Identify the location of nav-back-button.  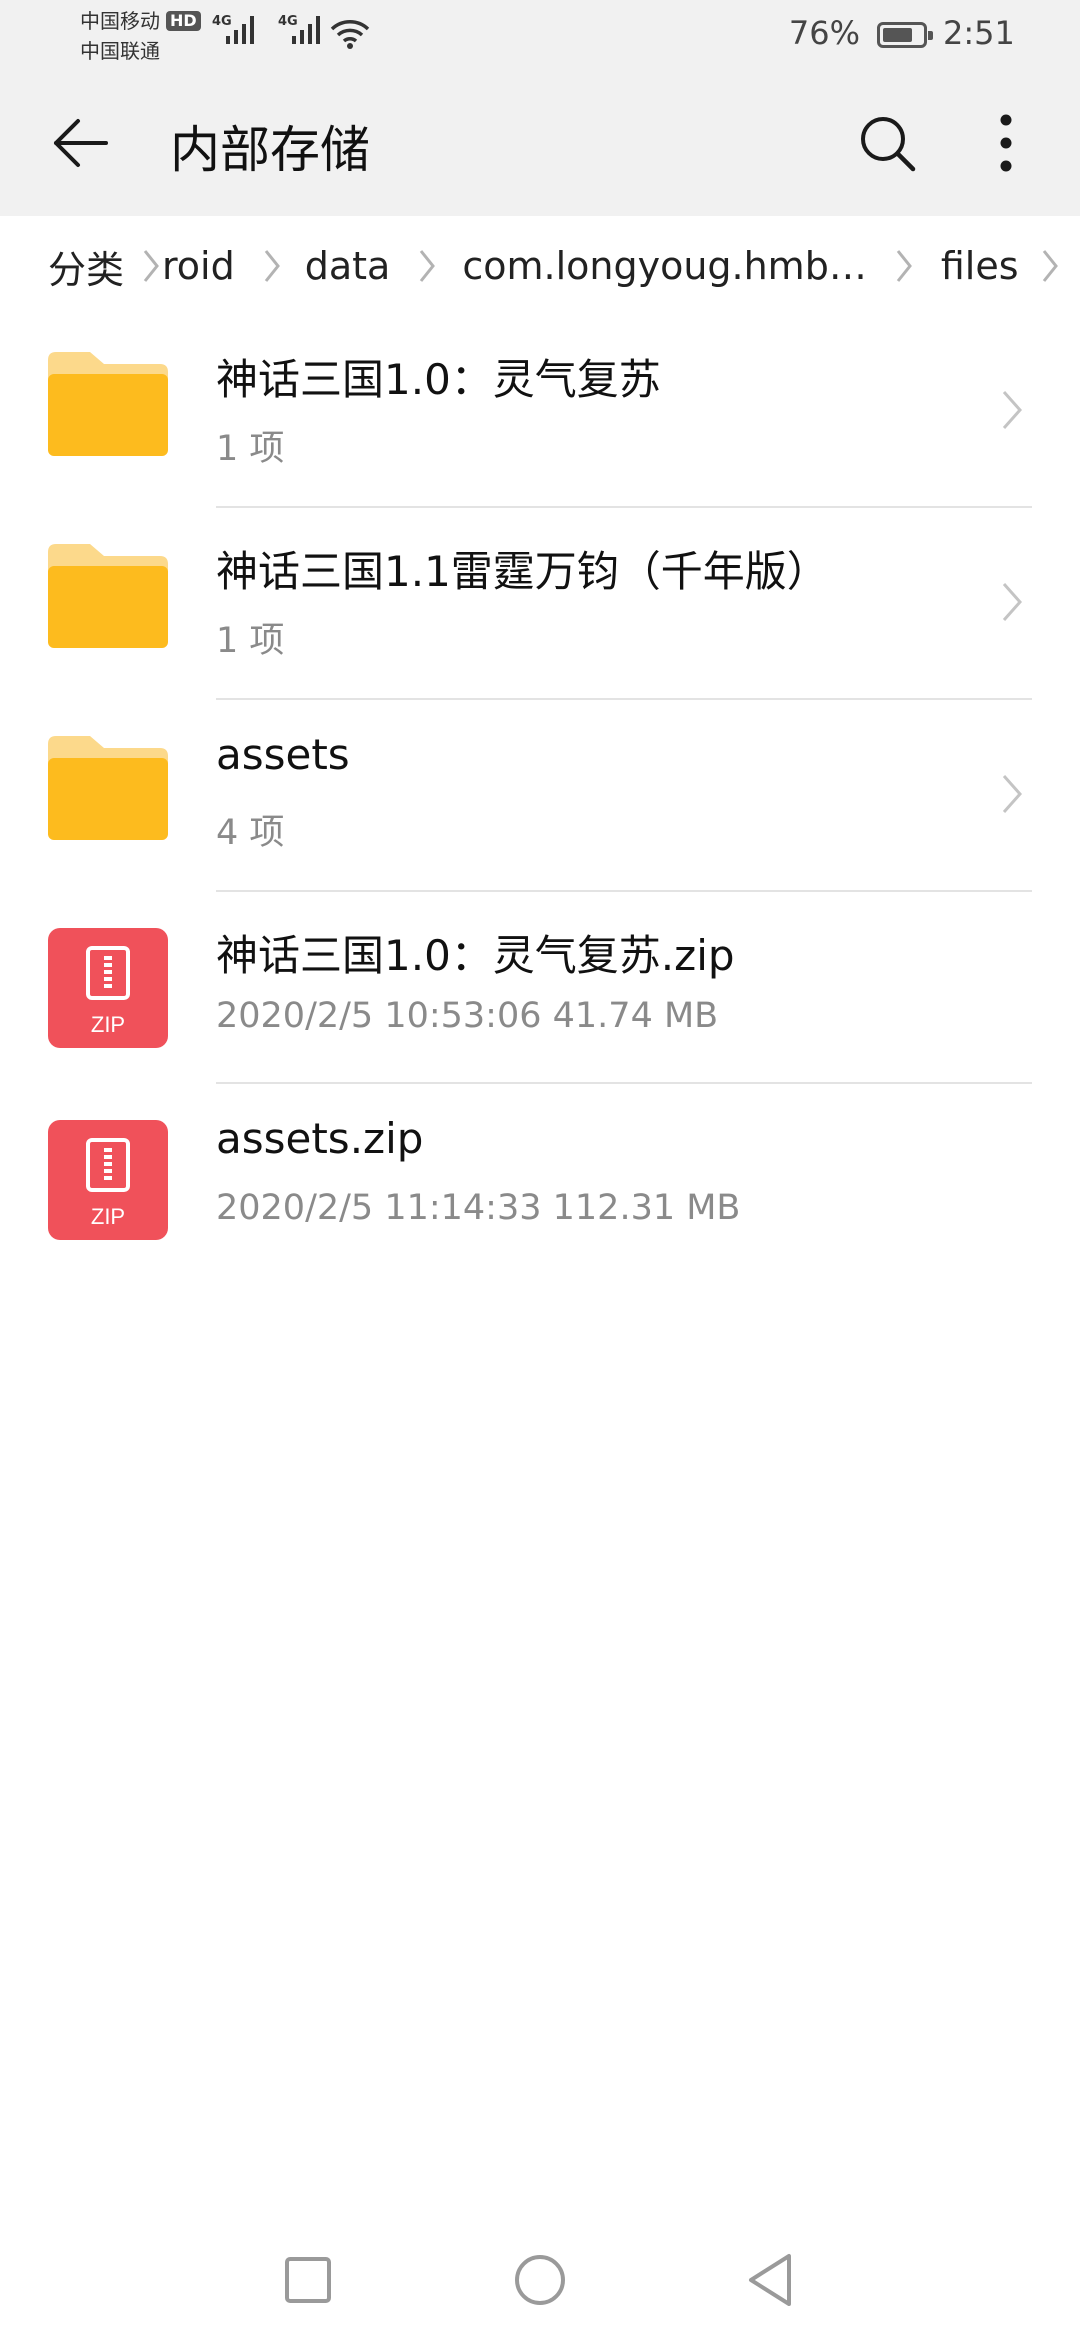
(770, 2280).